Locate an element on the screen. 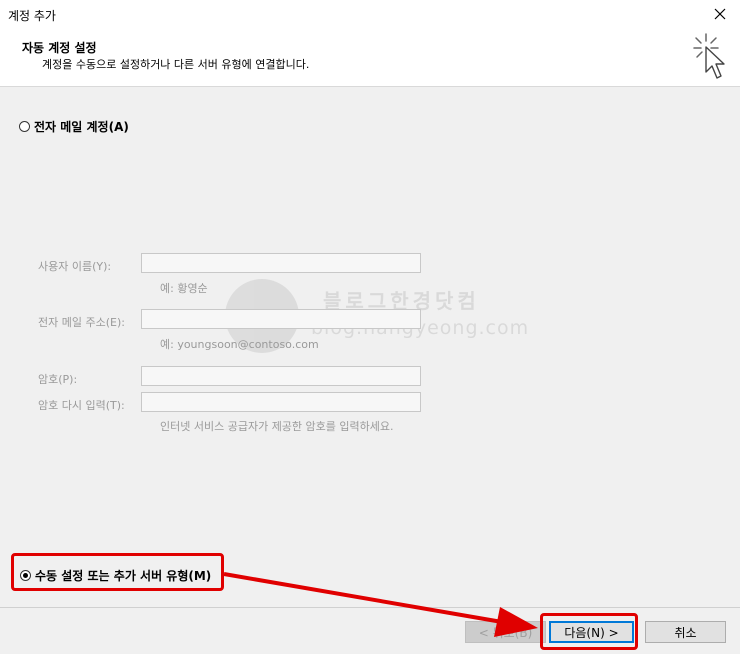 Image resolution: width=740 pixels, height=654 pixels. email-example: 예: youngsoon@contoso.com is located at coordinates (239, 344).